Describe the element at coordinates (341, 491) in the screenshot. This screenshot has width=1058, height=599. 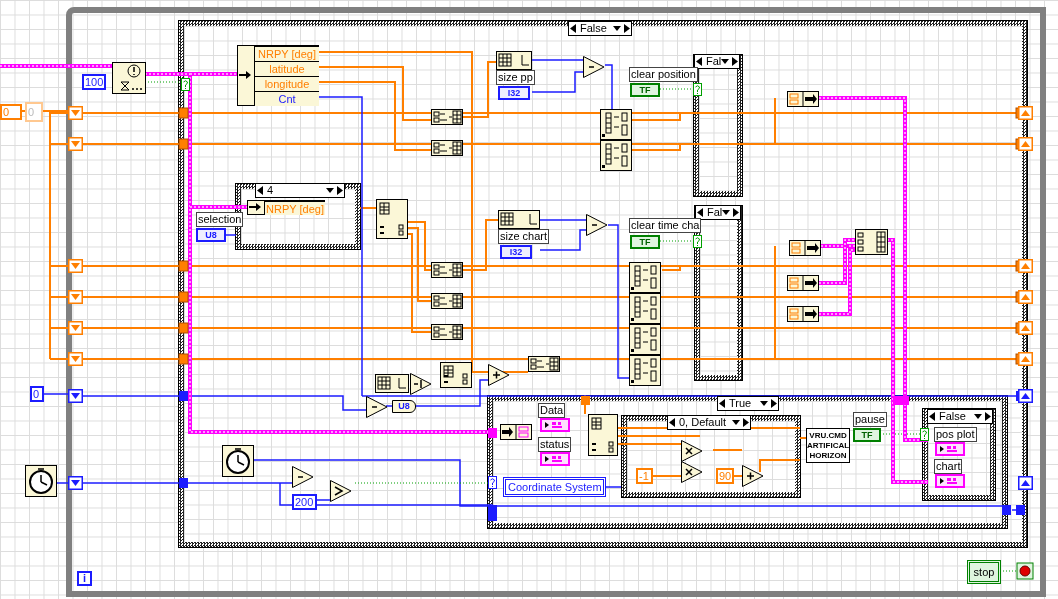
I see `greater-than-node-icon` at that location.